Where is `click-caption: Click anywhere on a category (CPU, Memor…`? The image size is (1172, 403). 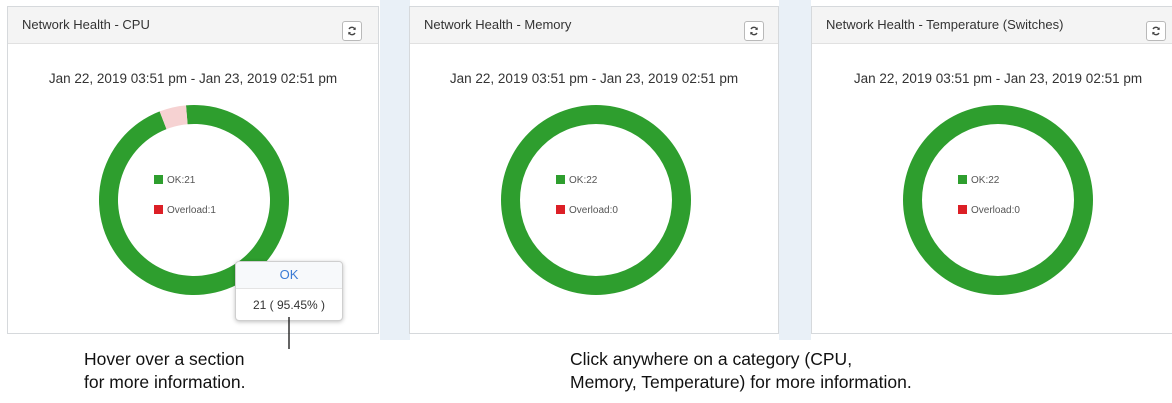
click-caption: Click anywhere on a category (CPU, Memor… is located at coordinates (741, 371).